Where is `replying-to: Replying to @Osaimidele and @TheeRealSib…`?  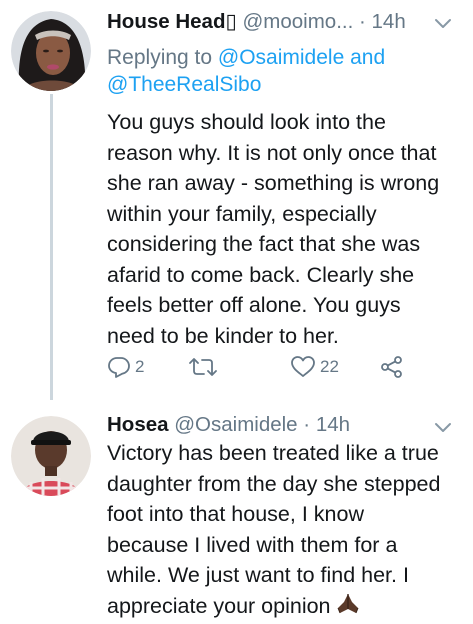
replying-to: Replying to @Osaimidele and @TheeRealSib… is located at coordinates (282, 71).